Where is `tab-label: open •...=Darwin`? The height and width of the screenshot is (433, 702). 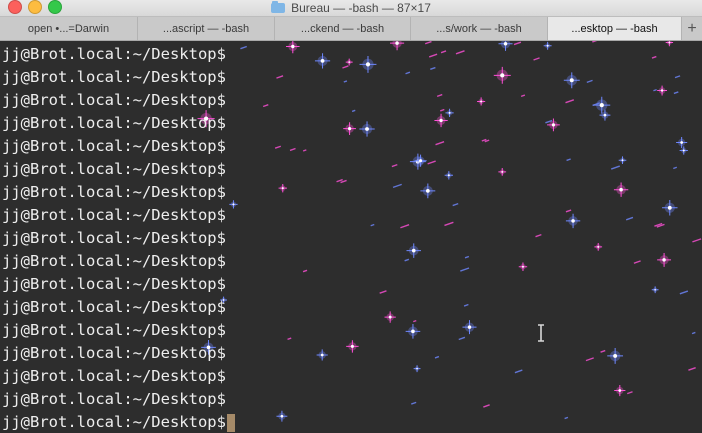 tab-label: open •...=Darwin is located at coordinates (68, 28).